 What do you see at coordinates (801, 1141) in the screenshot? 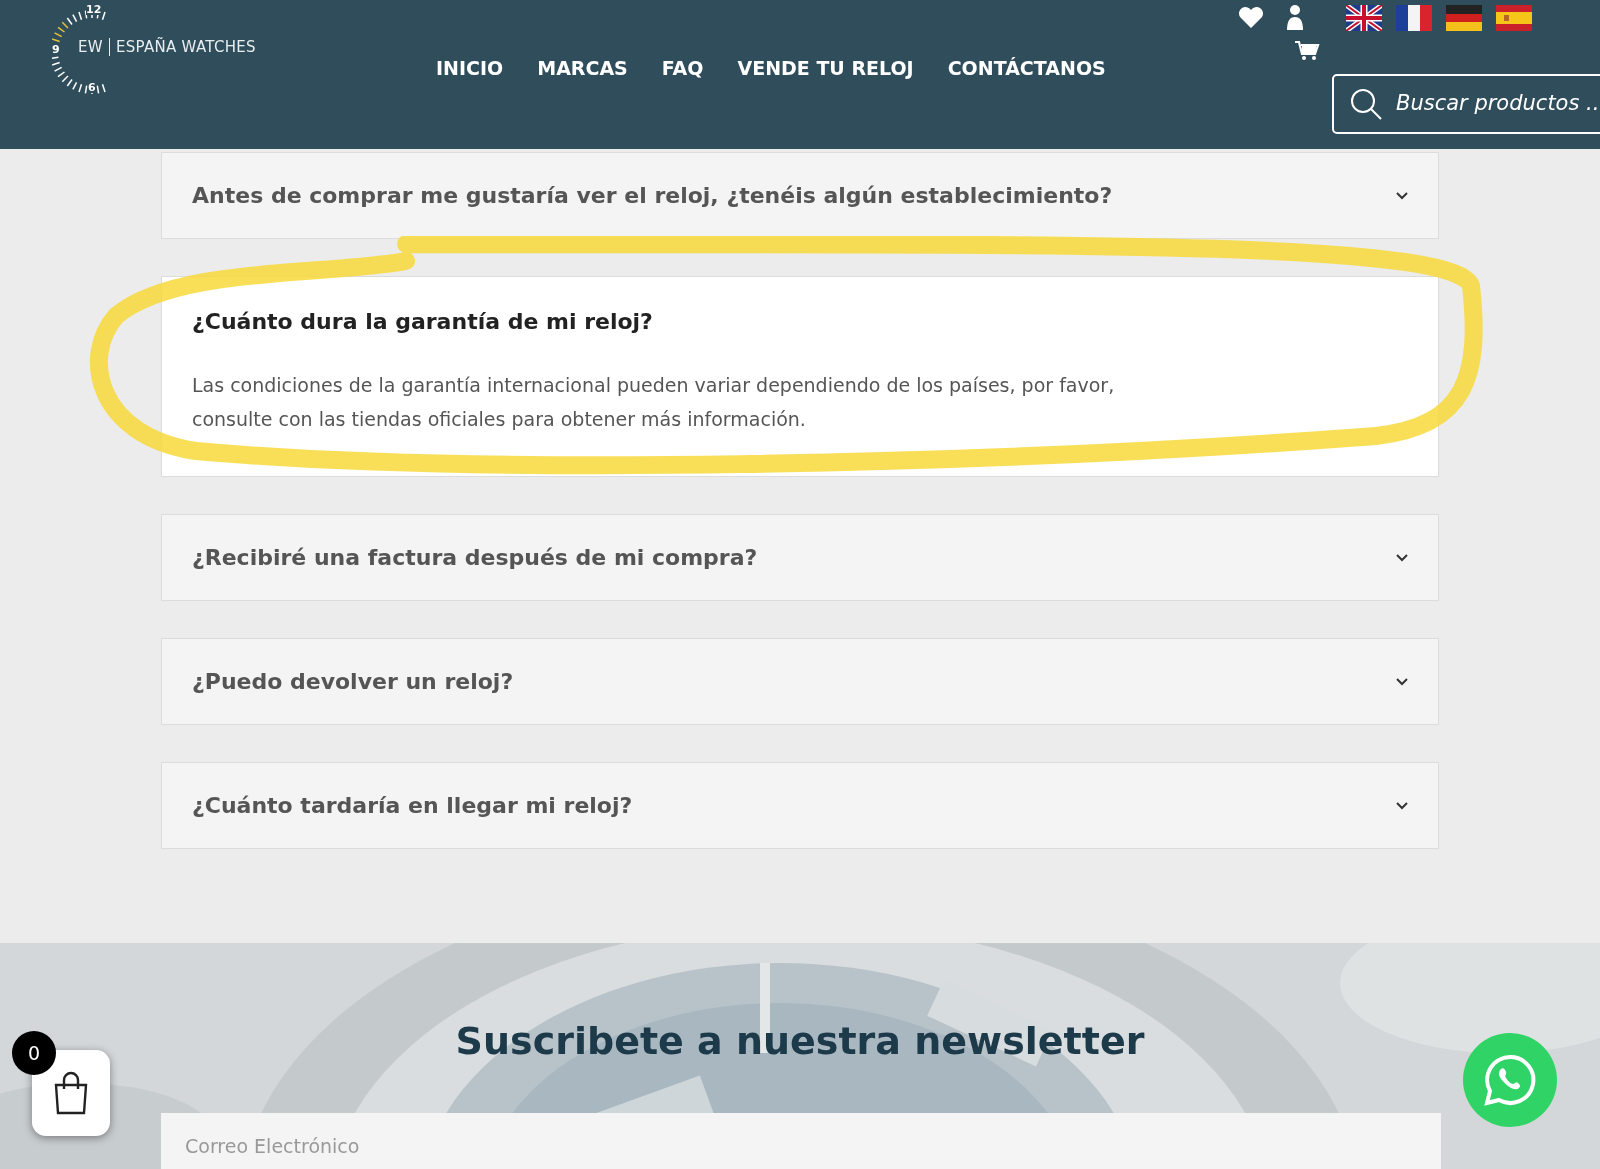
I see `email-field: Correo Electrónico` at bounding box center [801, 1141].